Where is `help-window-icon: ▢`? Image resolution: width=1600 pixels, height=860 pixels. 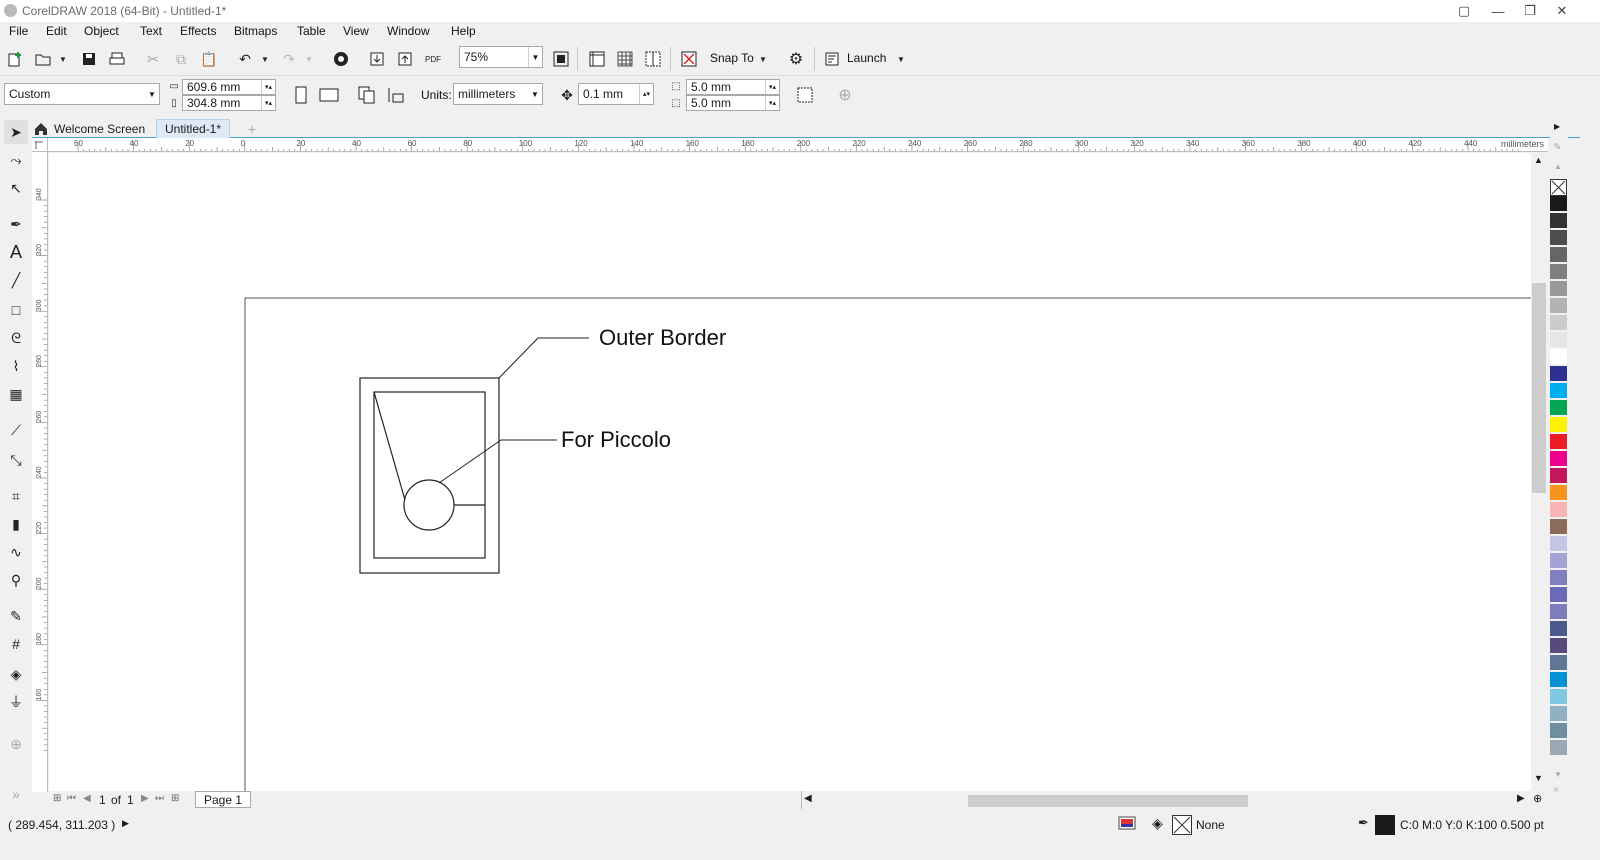
help-window-icon: ▢ is located at coordinates (1464, 11).